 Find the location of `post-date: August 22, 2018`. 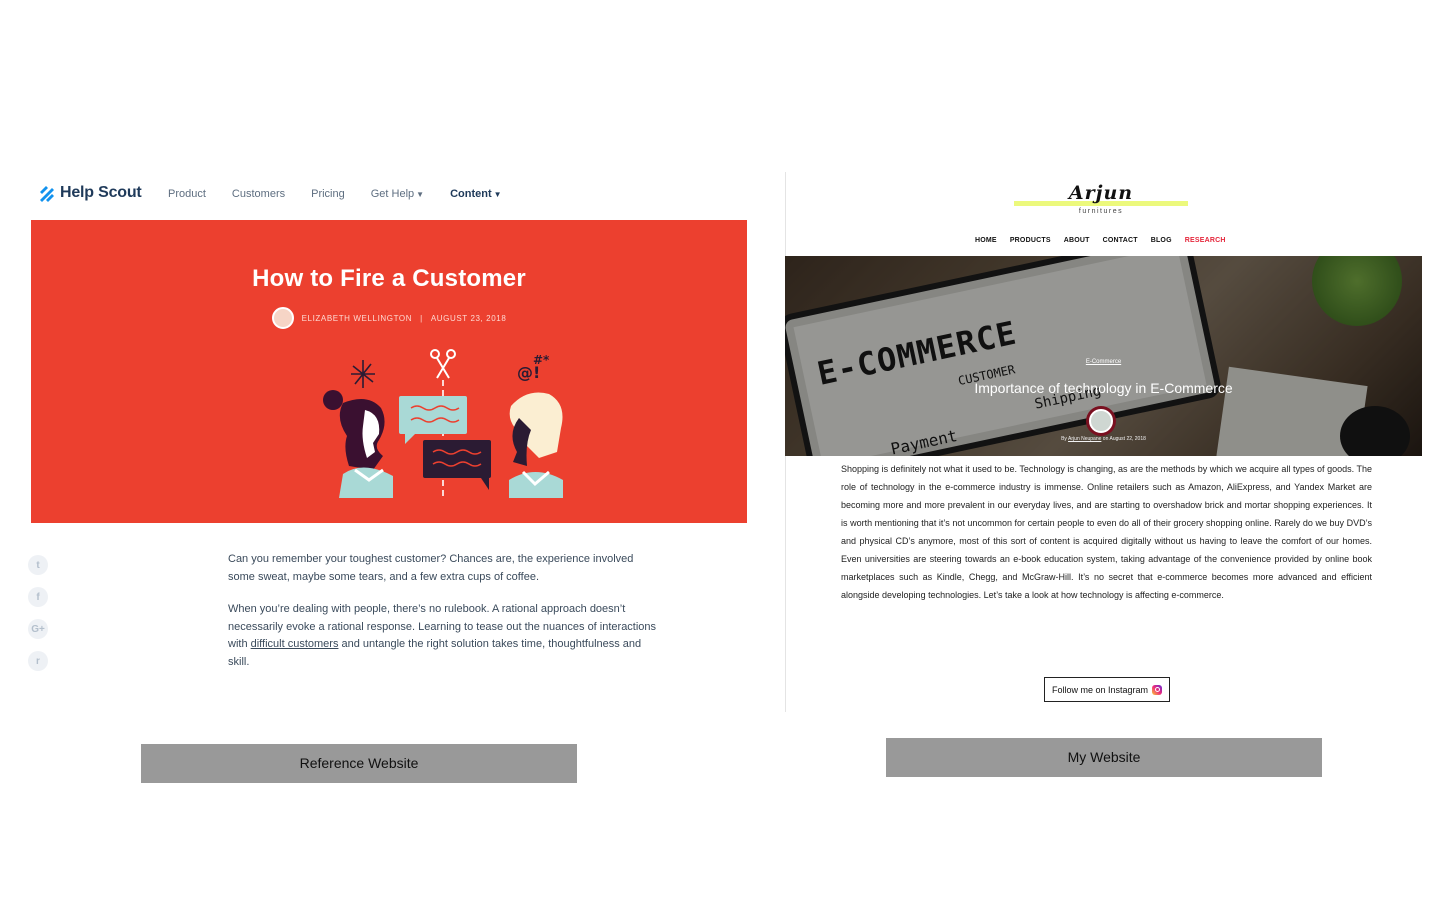

post-date: August 22, 2018 is located at coordinates (1127, 439).